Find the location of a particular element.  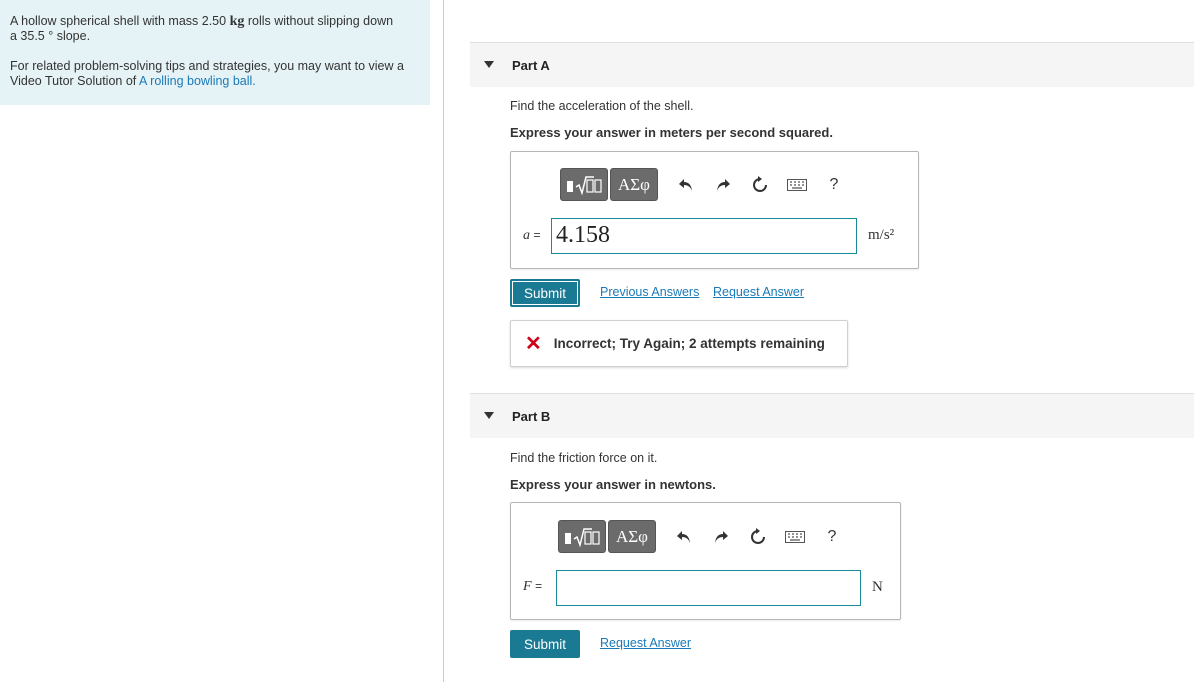

part-a-variable: a = is located at coordinates (532, 235).